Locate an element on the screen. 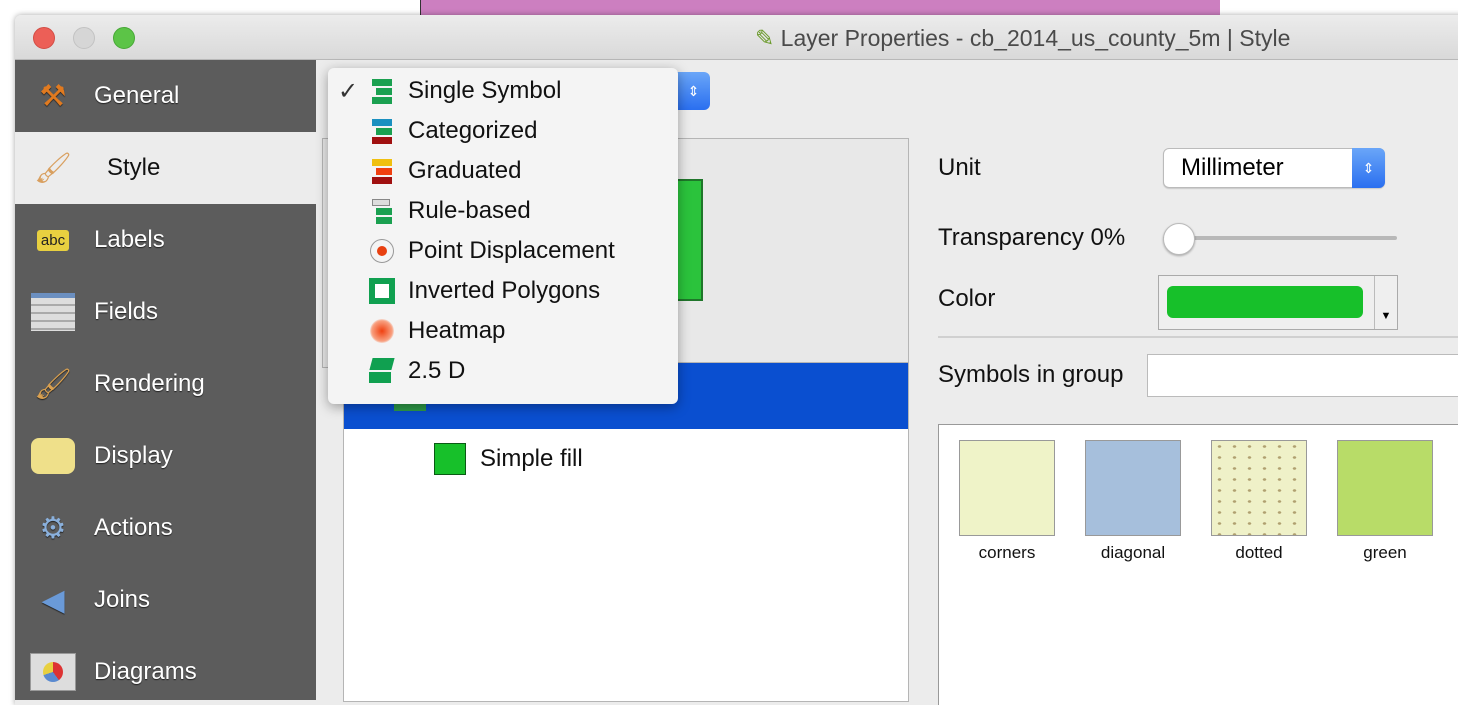  graduated-icon is located at coordinates (382, 171).